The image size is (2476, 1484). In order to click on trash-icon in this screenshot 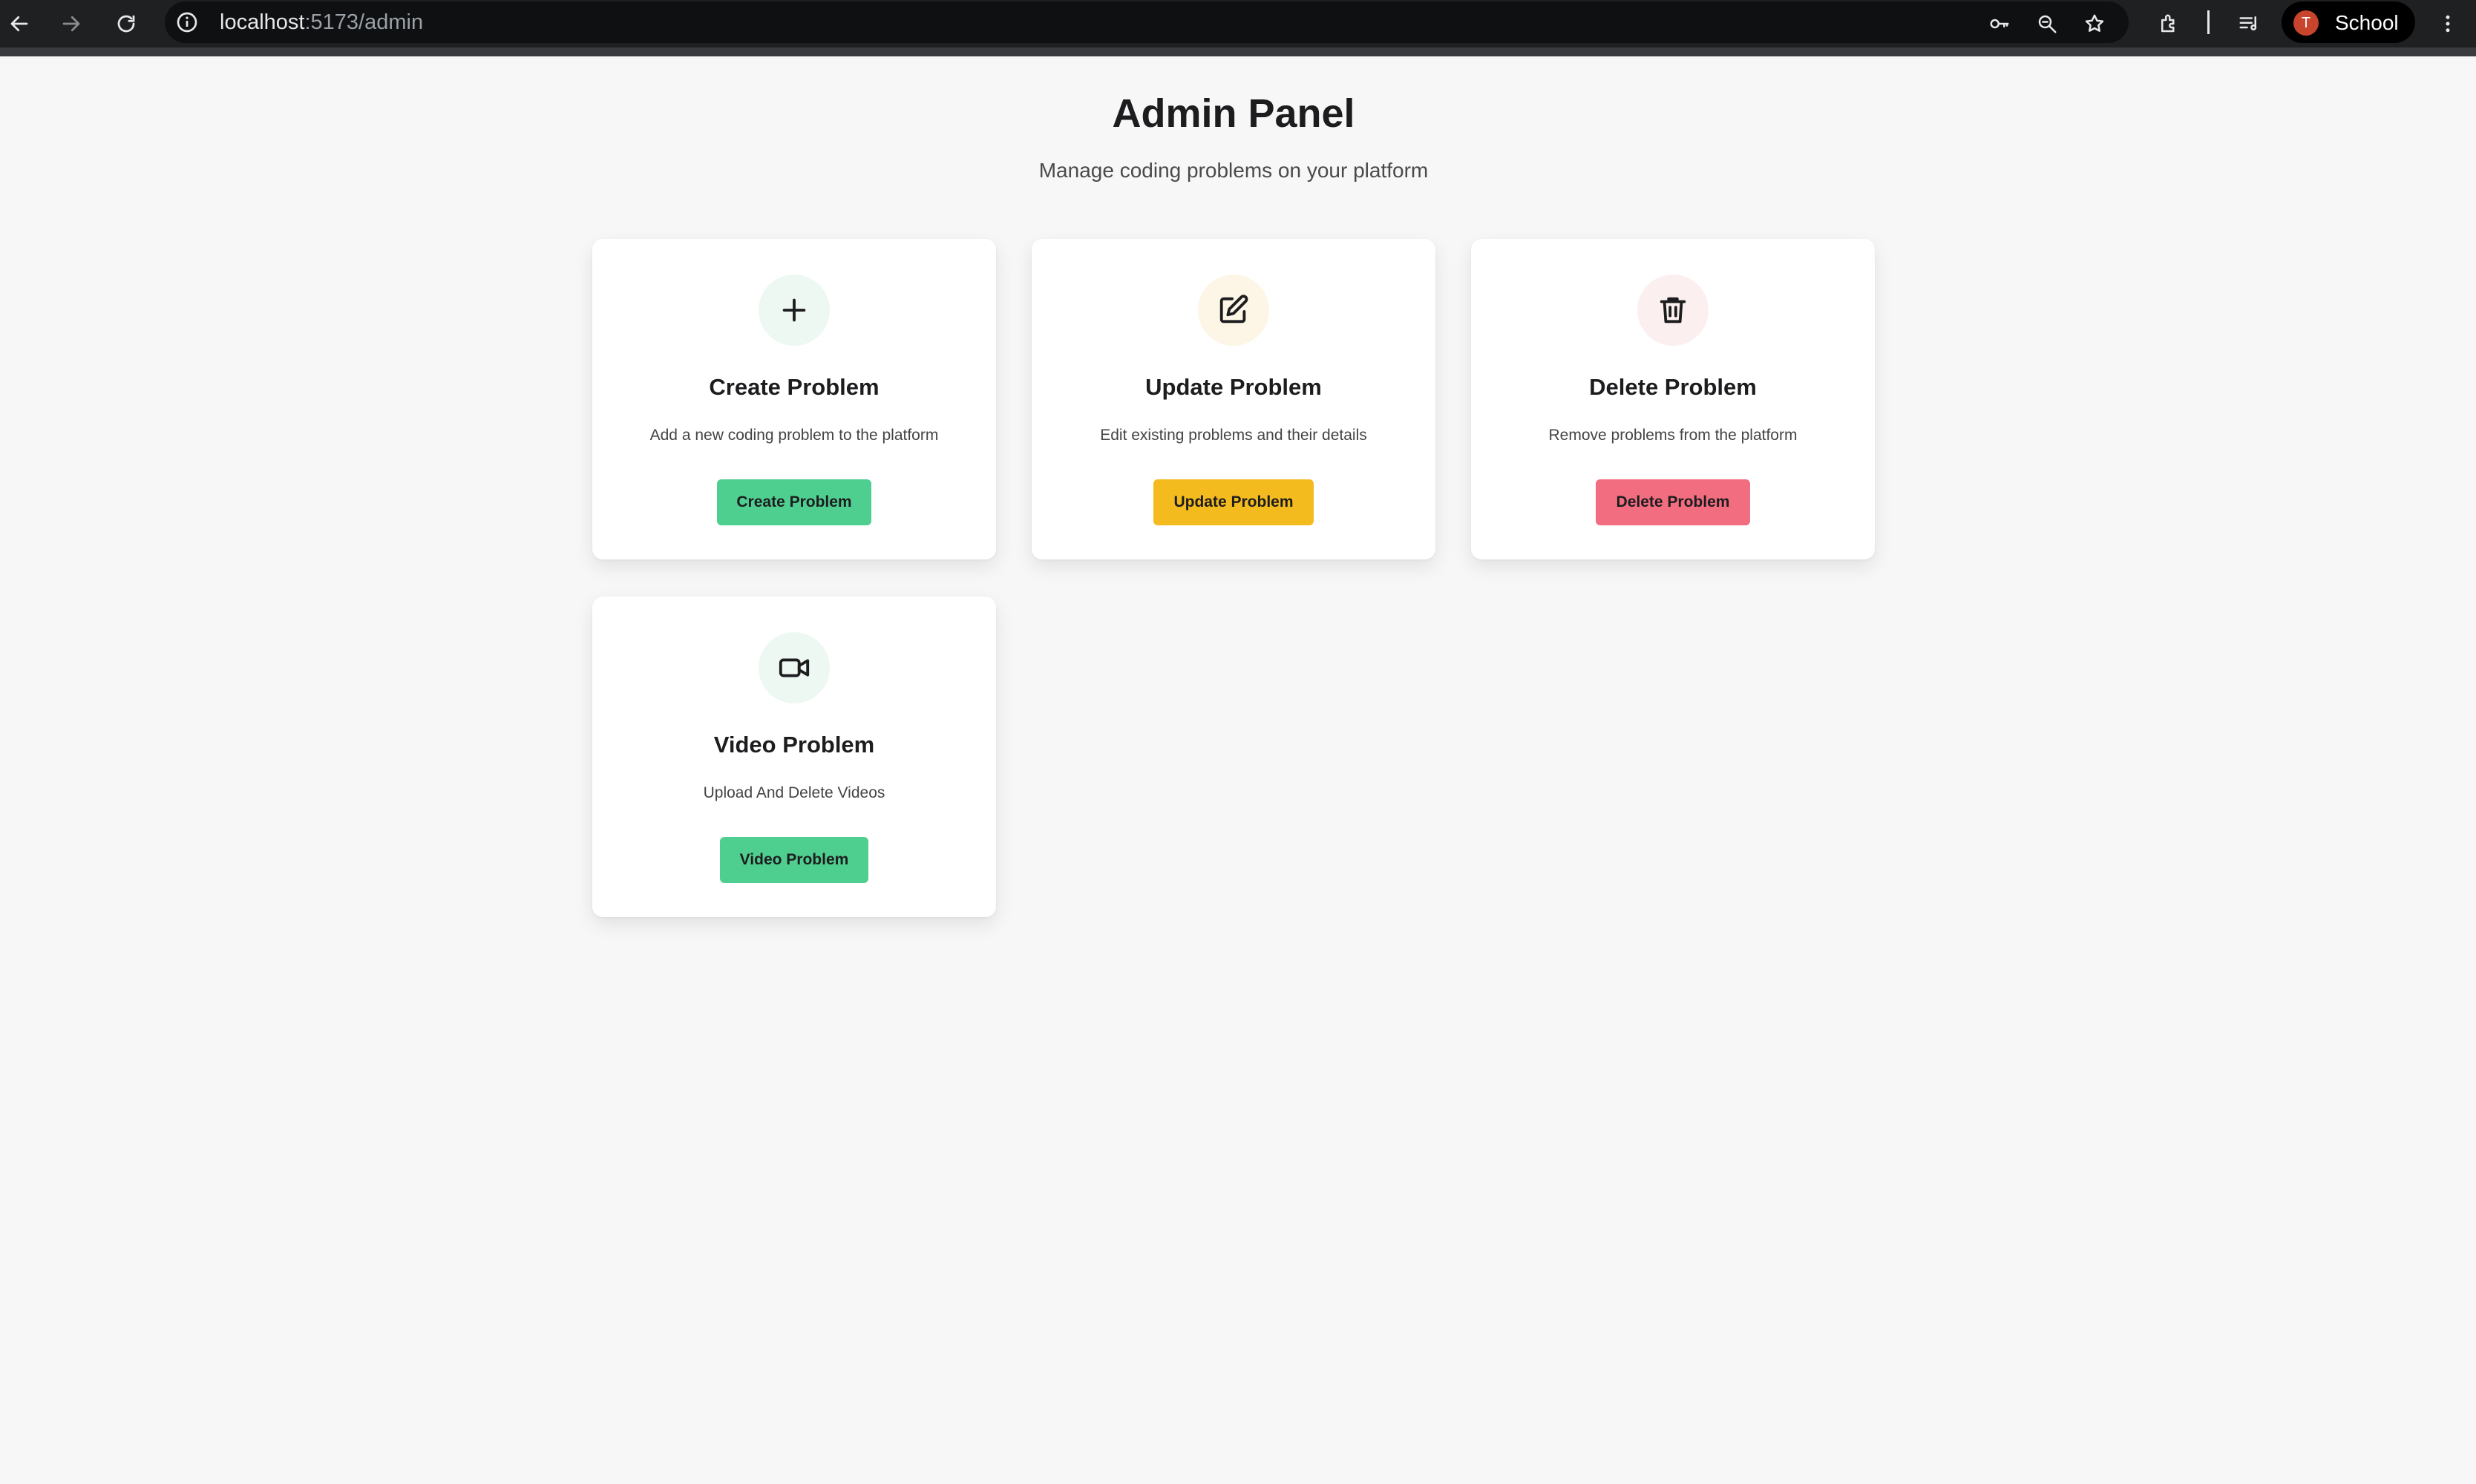, I will do `click(1673, 310)`.